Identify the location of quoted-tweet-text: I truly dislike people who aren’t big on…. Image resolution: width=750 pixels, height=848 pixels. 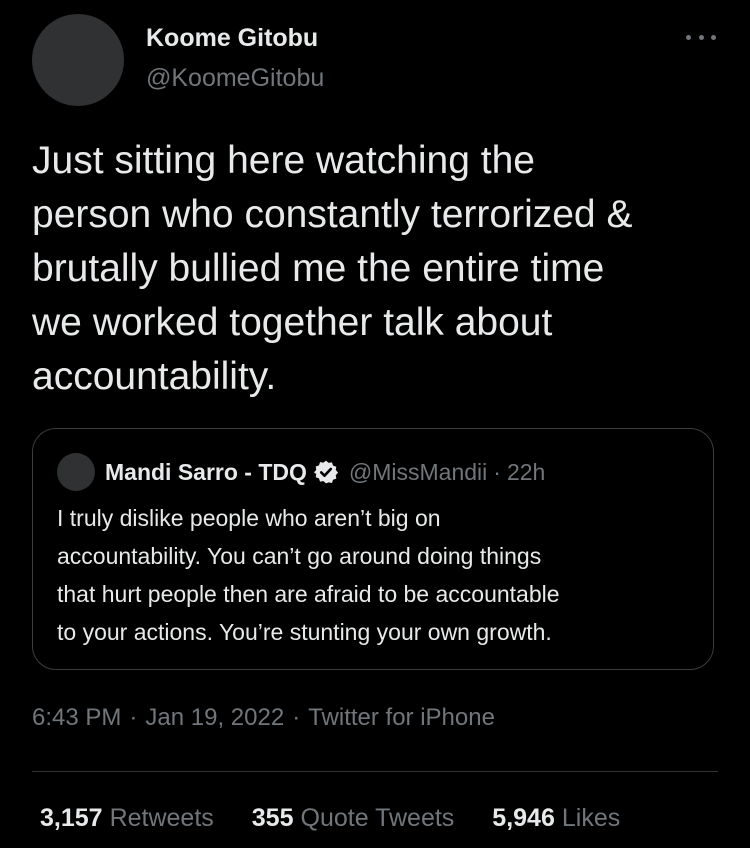
(308, 575).